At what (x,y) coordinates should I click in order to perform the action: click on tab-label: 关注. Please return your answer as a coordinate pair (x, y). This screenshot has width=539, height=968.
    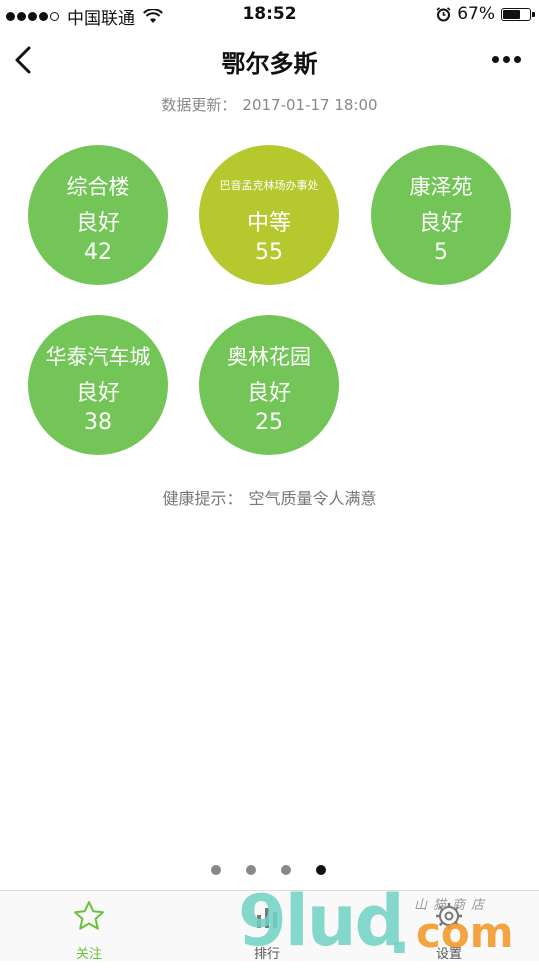
    Looking at the image, I should click on (88, 954).